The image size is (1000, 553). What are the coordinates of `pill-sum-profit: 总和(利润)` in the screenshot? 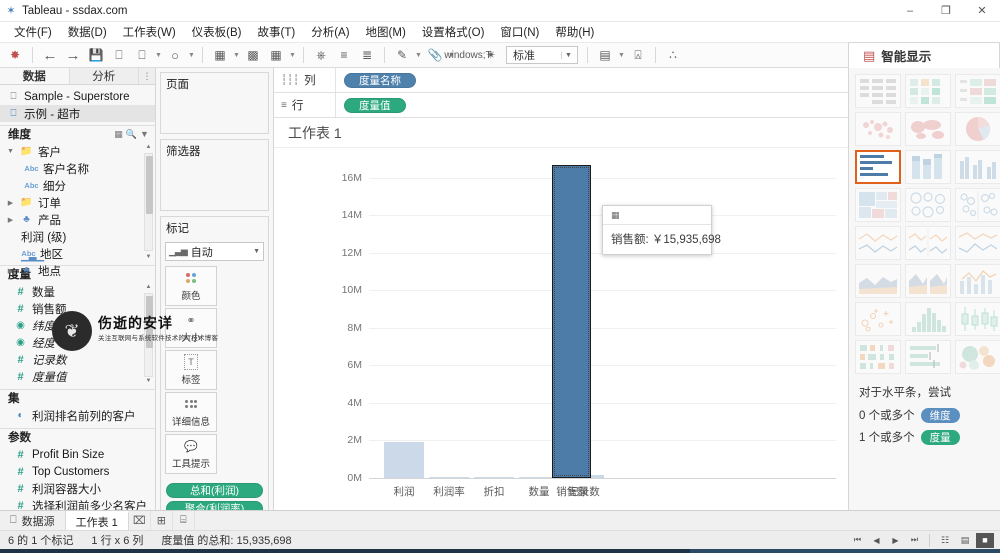 It's located at (214, 490).